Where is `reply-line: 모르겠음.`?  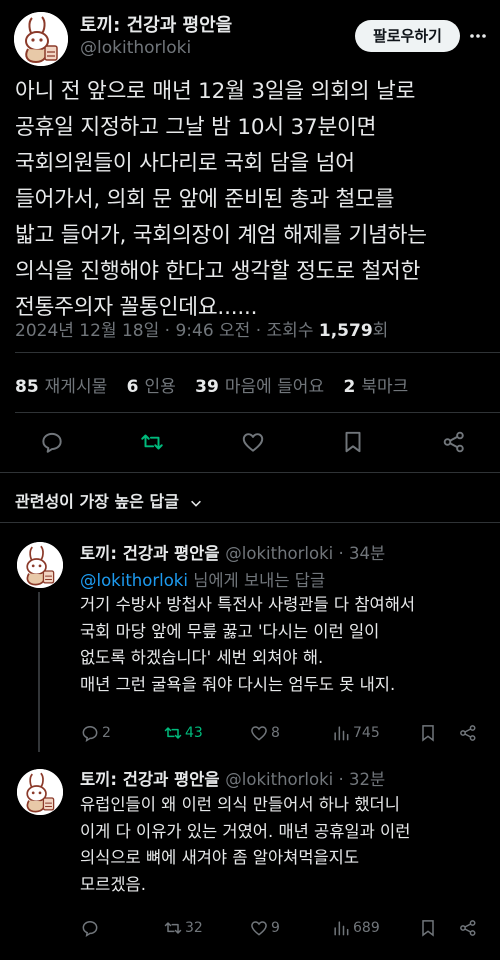
reply-line: 모르겠음. is located at coordinates (113, 884).